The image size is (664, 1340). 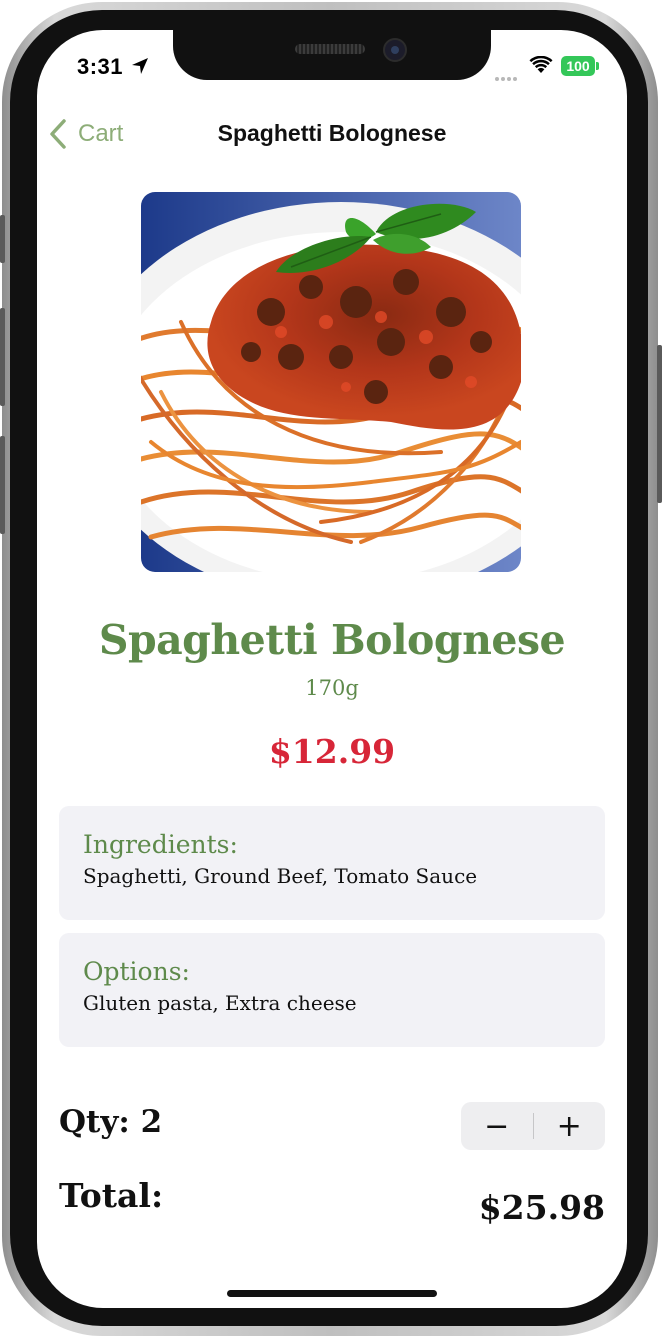 What do you see at coordinates (2, 485) in the screenshot?
I see `volume-down-button` at bounding box center [2, 485].